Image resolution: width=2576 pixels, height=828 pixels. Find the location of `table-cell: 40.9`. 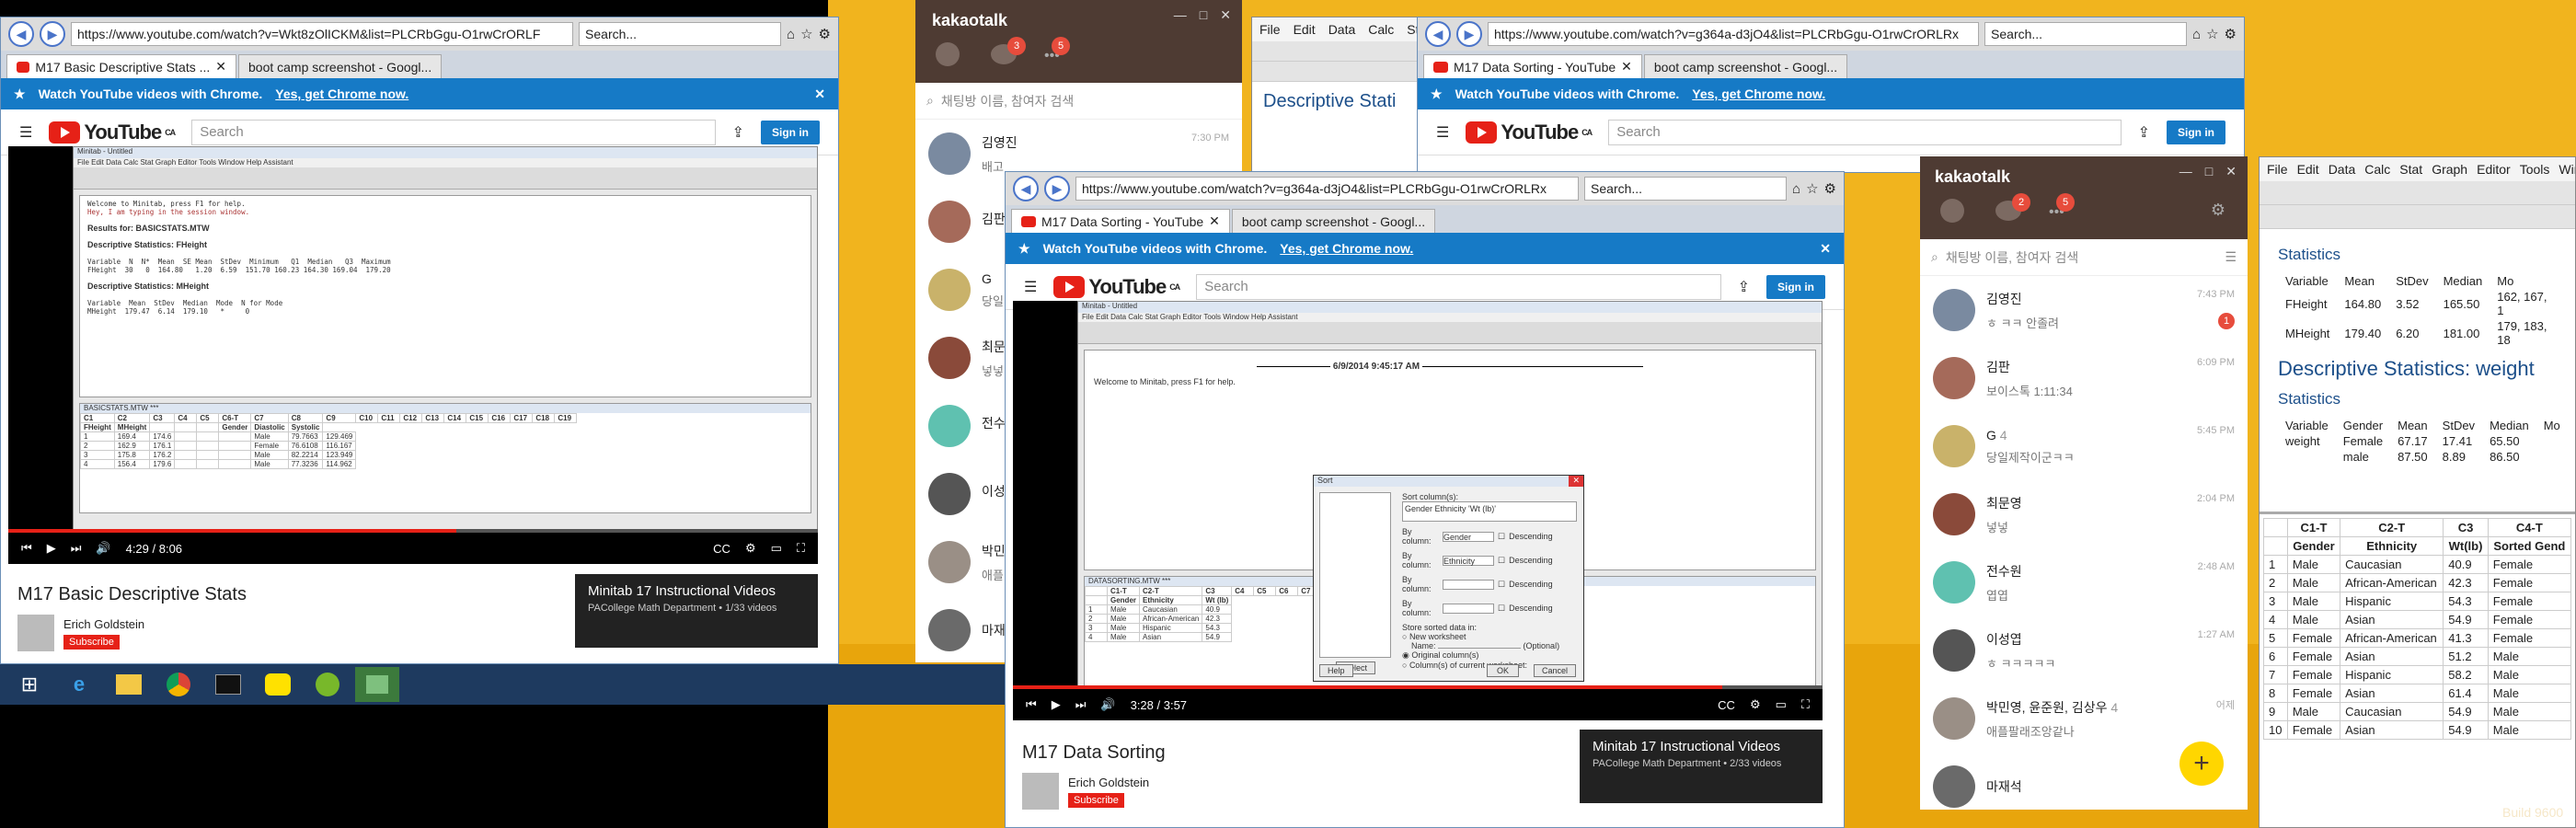

table-cell: 40.9 is located at coordinates (1217, 609).